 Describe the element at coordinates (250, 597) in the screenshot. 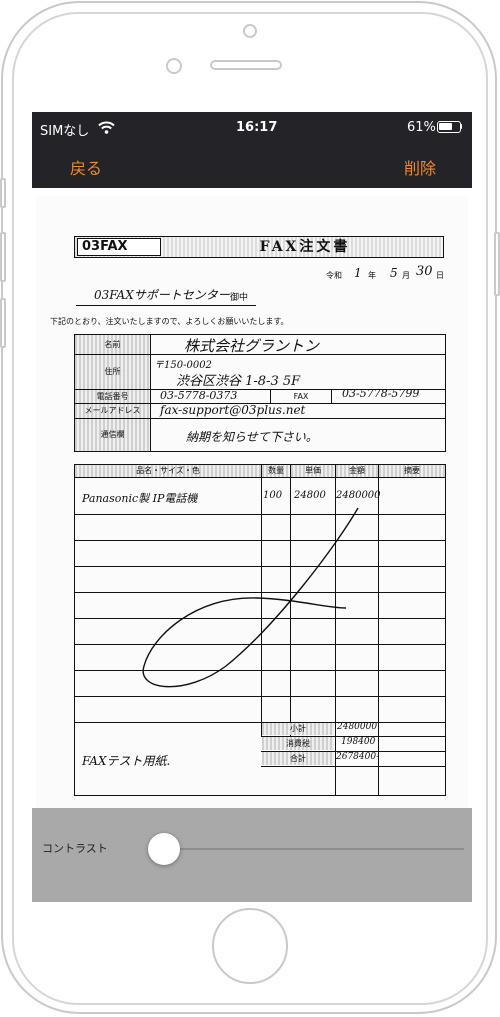

I see `scribble-mark` at that location.